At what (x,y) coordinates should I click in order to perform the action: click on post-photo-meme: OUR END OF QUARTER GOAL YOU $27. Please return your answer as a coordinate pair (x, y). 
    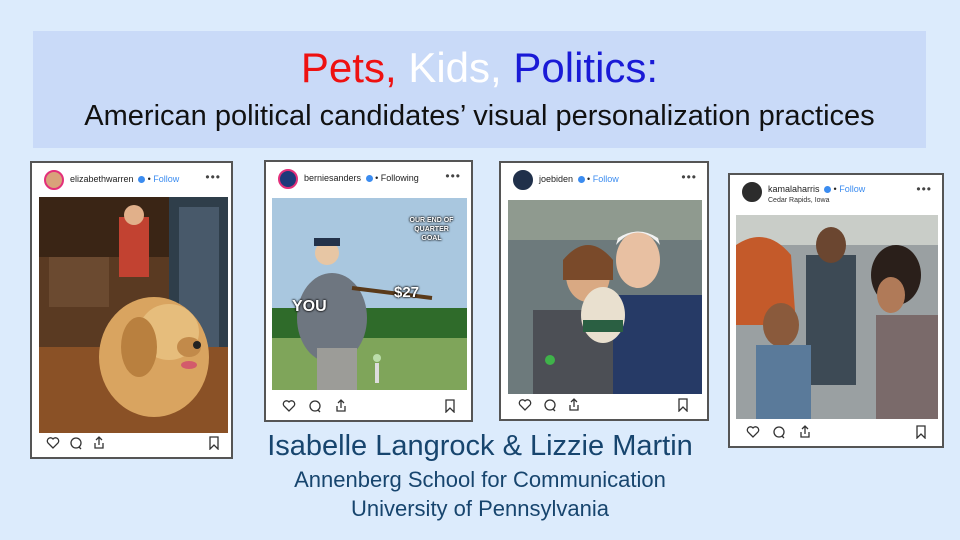
    Looking at the image, I should click on (369, 294).